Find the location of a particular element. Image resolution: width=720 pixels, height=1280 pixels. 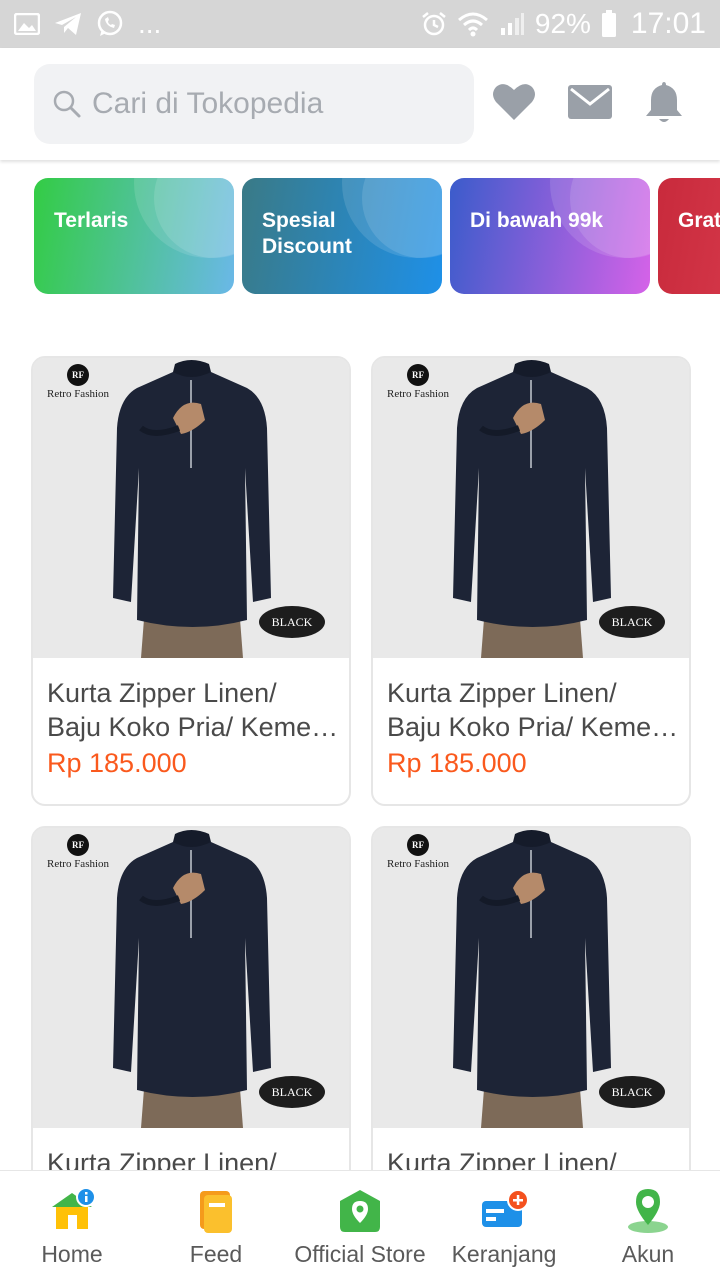

battery-icon is located at coordinates (608, 23).